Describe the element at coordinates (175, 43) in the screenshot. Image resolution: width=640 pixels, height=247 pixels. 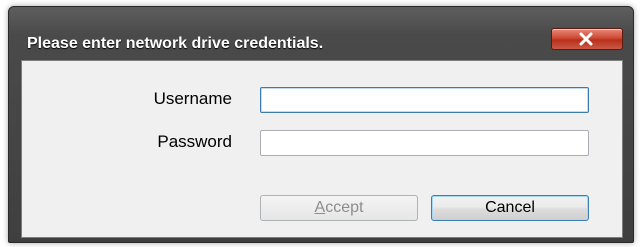
I see `dialog-title: Please enter network drive credentials.` at that location.